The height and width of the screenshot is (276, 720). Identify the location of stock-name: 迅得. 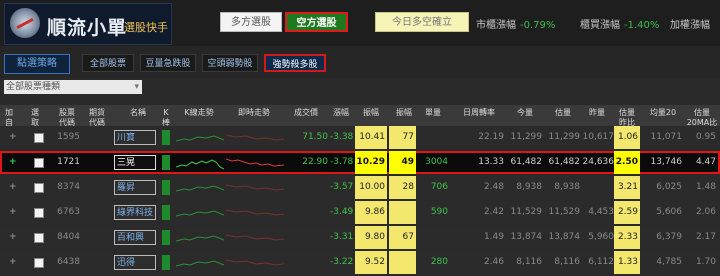
(135, 262).